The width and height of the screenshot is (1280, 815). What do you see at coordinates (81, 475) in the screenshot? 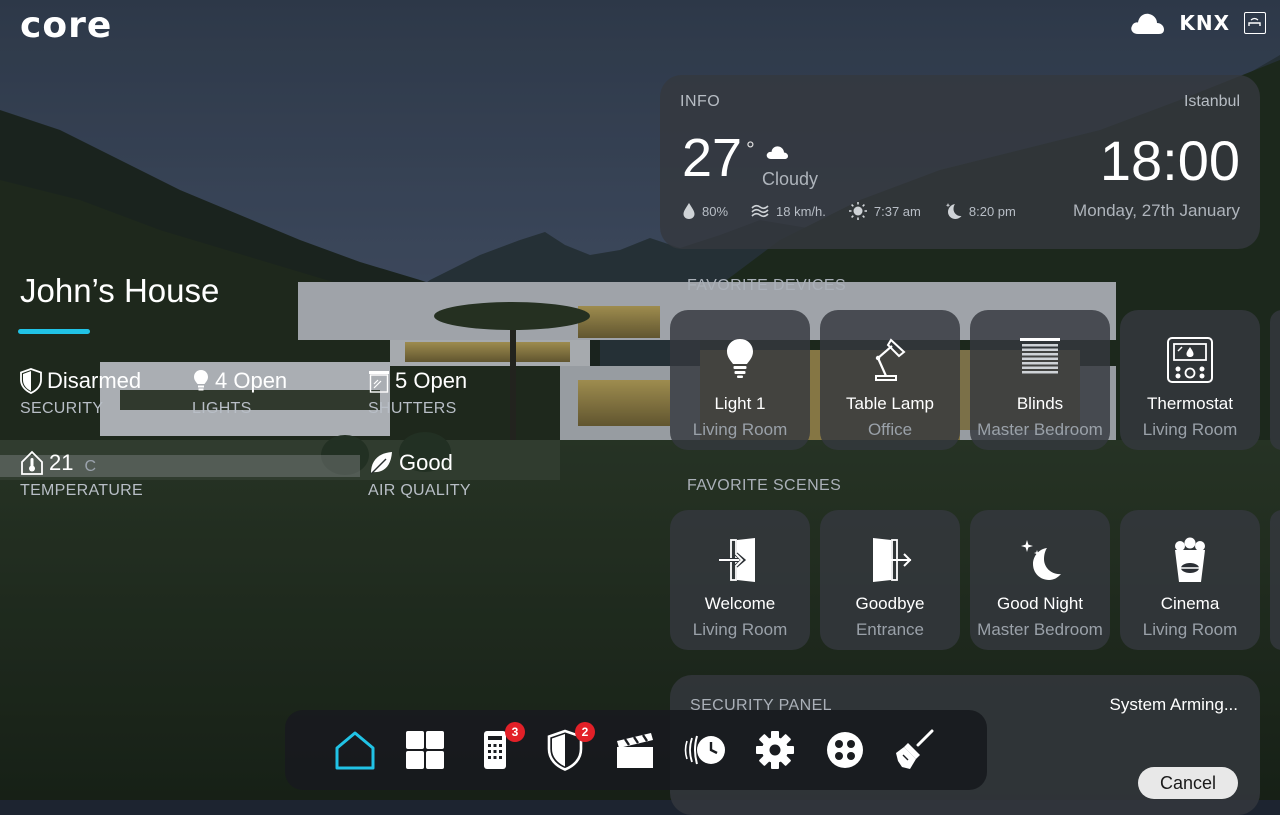
I see `temperature-stat: 21 C TEMPERATURE` at bounding box center [81, 475].